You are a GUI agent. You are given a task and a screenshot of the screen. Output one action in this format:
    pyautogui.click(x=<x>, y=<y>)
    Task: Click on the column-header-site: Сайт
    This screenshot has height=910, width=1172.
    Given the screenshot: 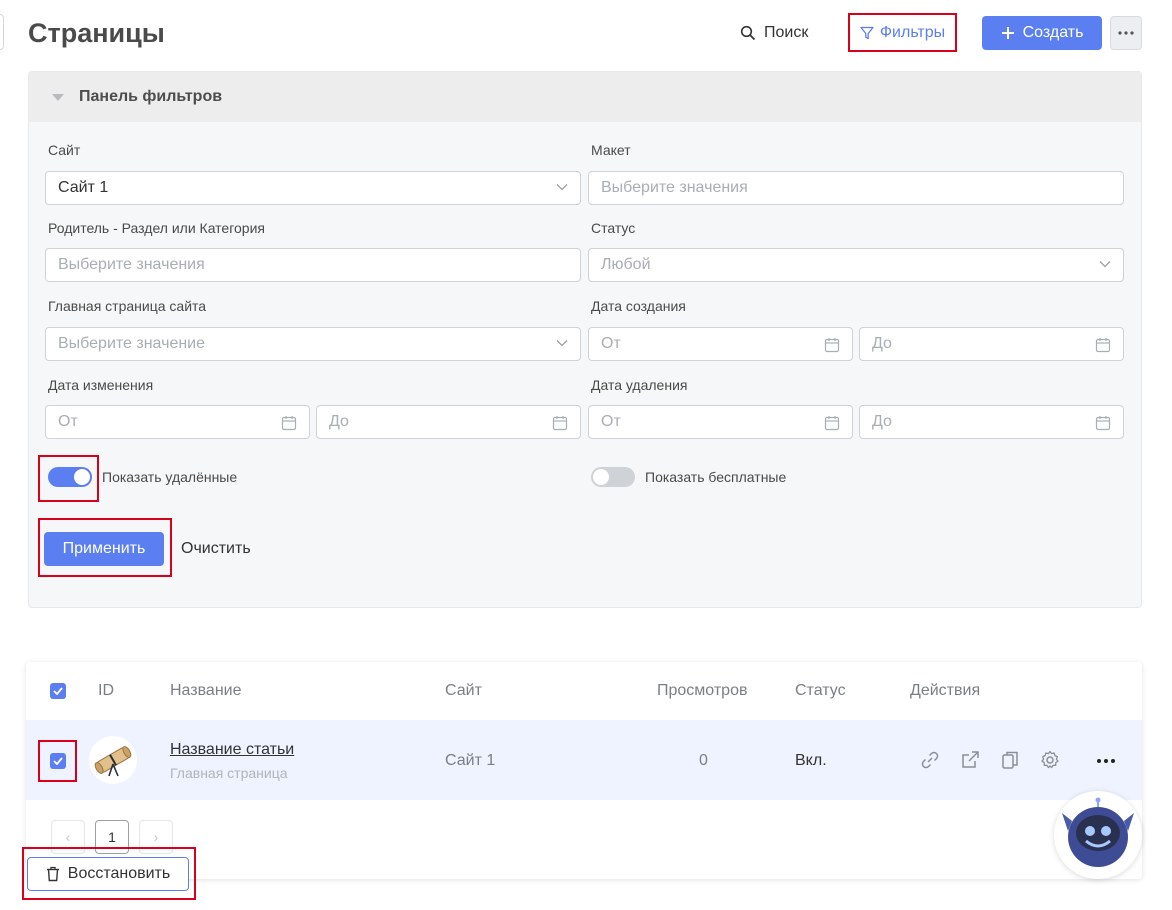 What is the action you would take?
    pyautogui.click(x=463, y=691)
    